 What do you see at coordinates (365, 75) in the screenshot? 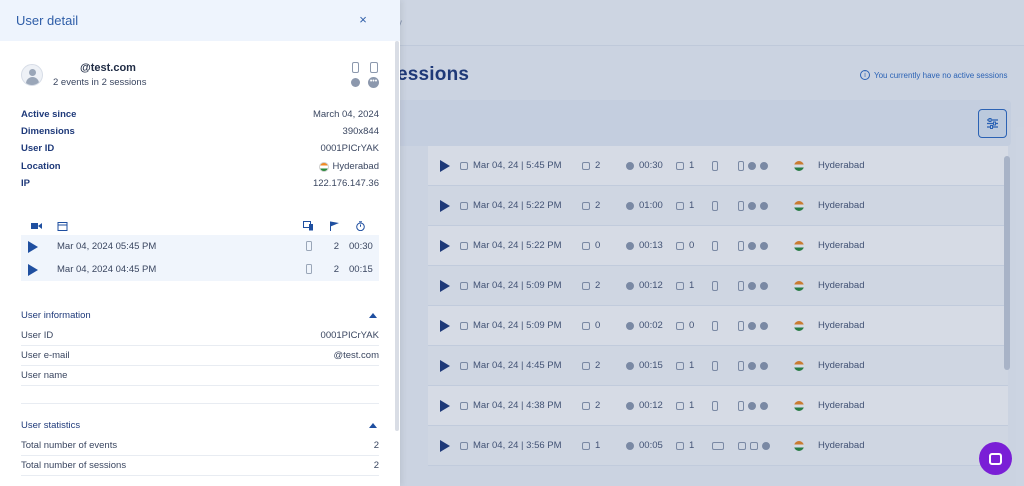
I see `device-icons: •••` at bounding box center [365, 75].